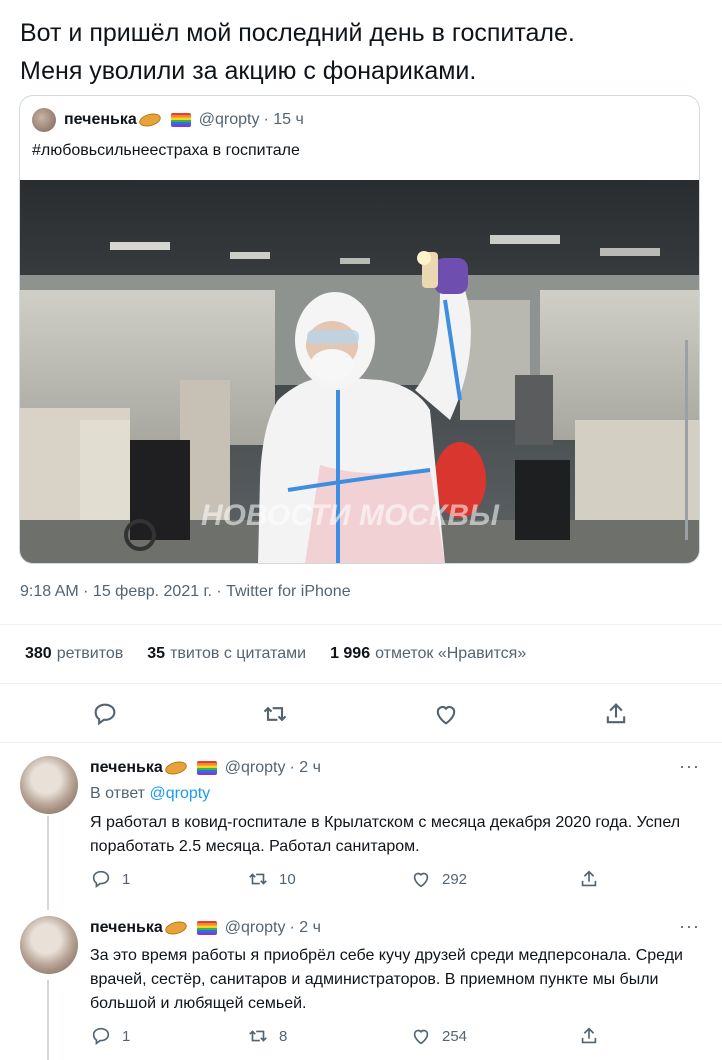 Image resolution: width=722 pixels, height=1060 pixels. Describe the element at coordinates (179, 793) in the screenshot. I see `in-reply-handle: @qropty` at that location.